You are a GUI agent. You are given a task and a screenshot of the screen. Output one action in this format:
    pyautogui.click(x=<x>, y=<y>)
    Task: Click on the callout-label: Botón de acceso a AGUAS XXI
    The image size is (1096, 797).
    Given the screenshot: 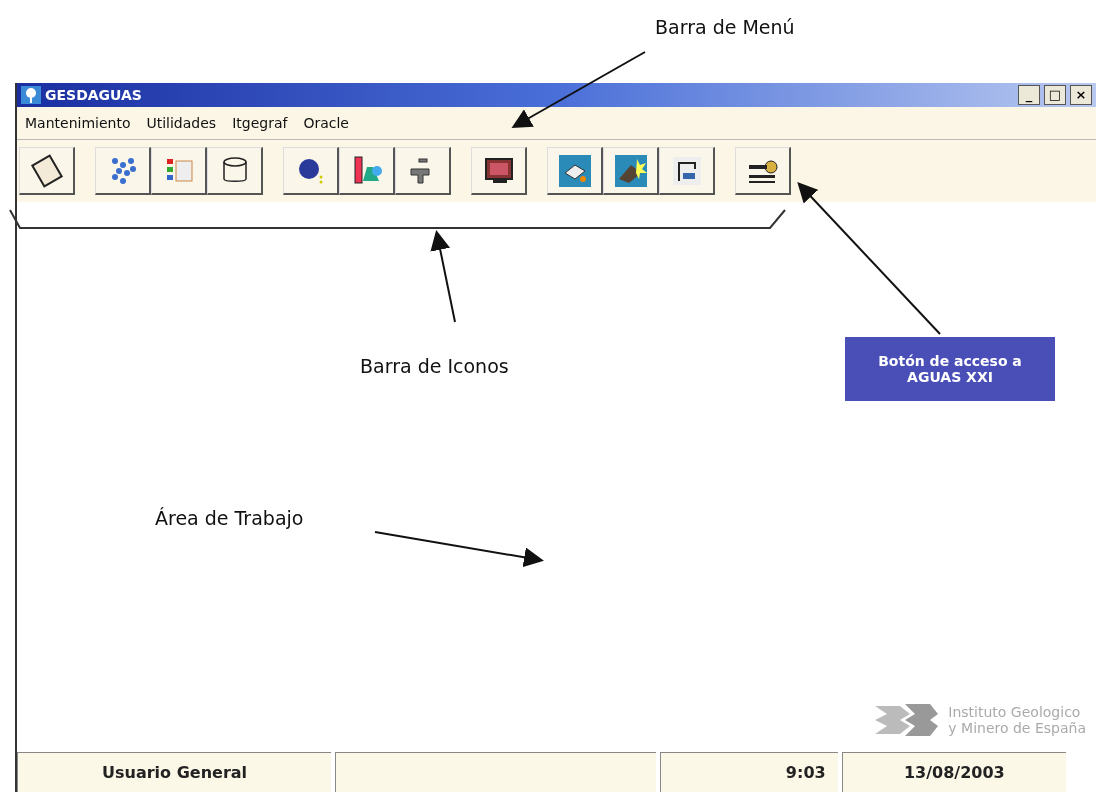 What is the action you would take?
    pyautogui.click(x=950, y=369)
    